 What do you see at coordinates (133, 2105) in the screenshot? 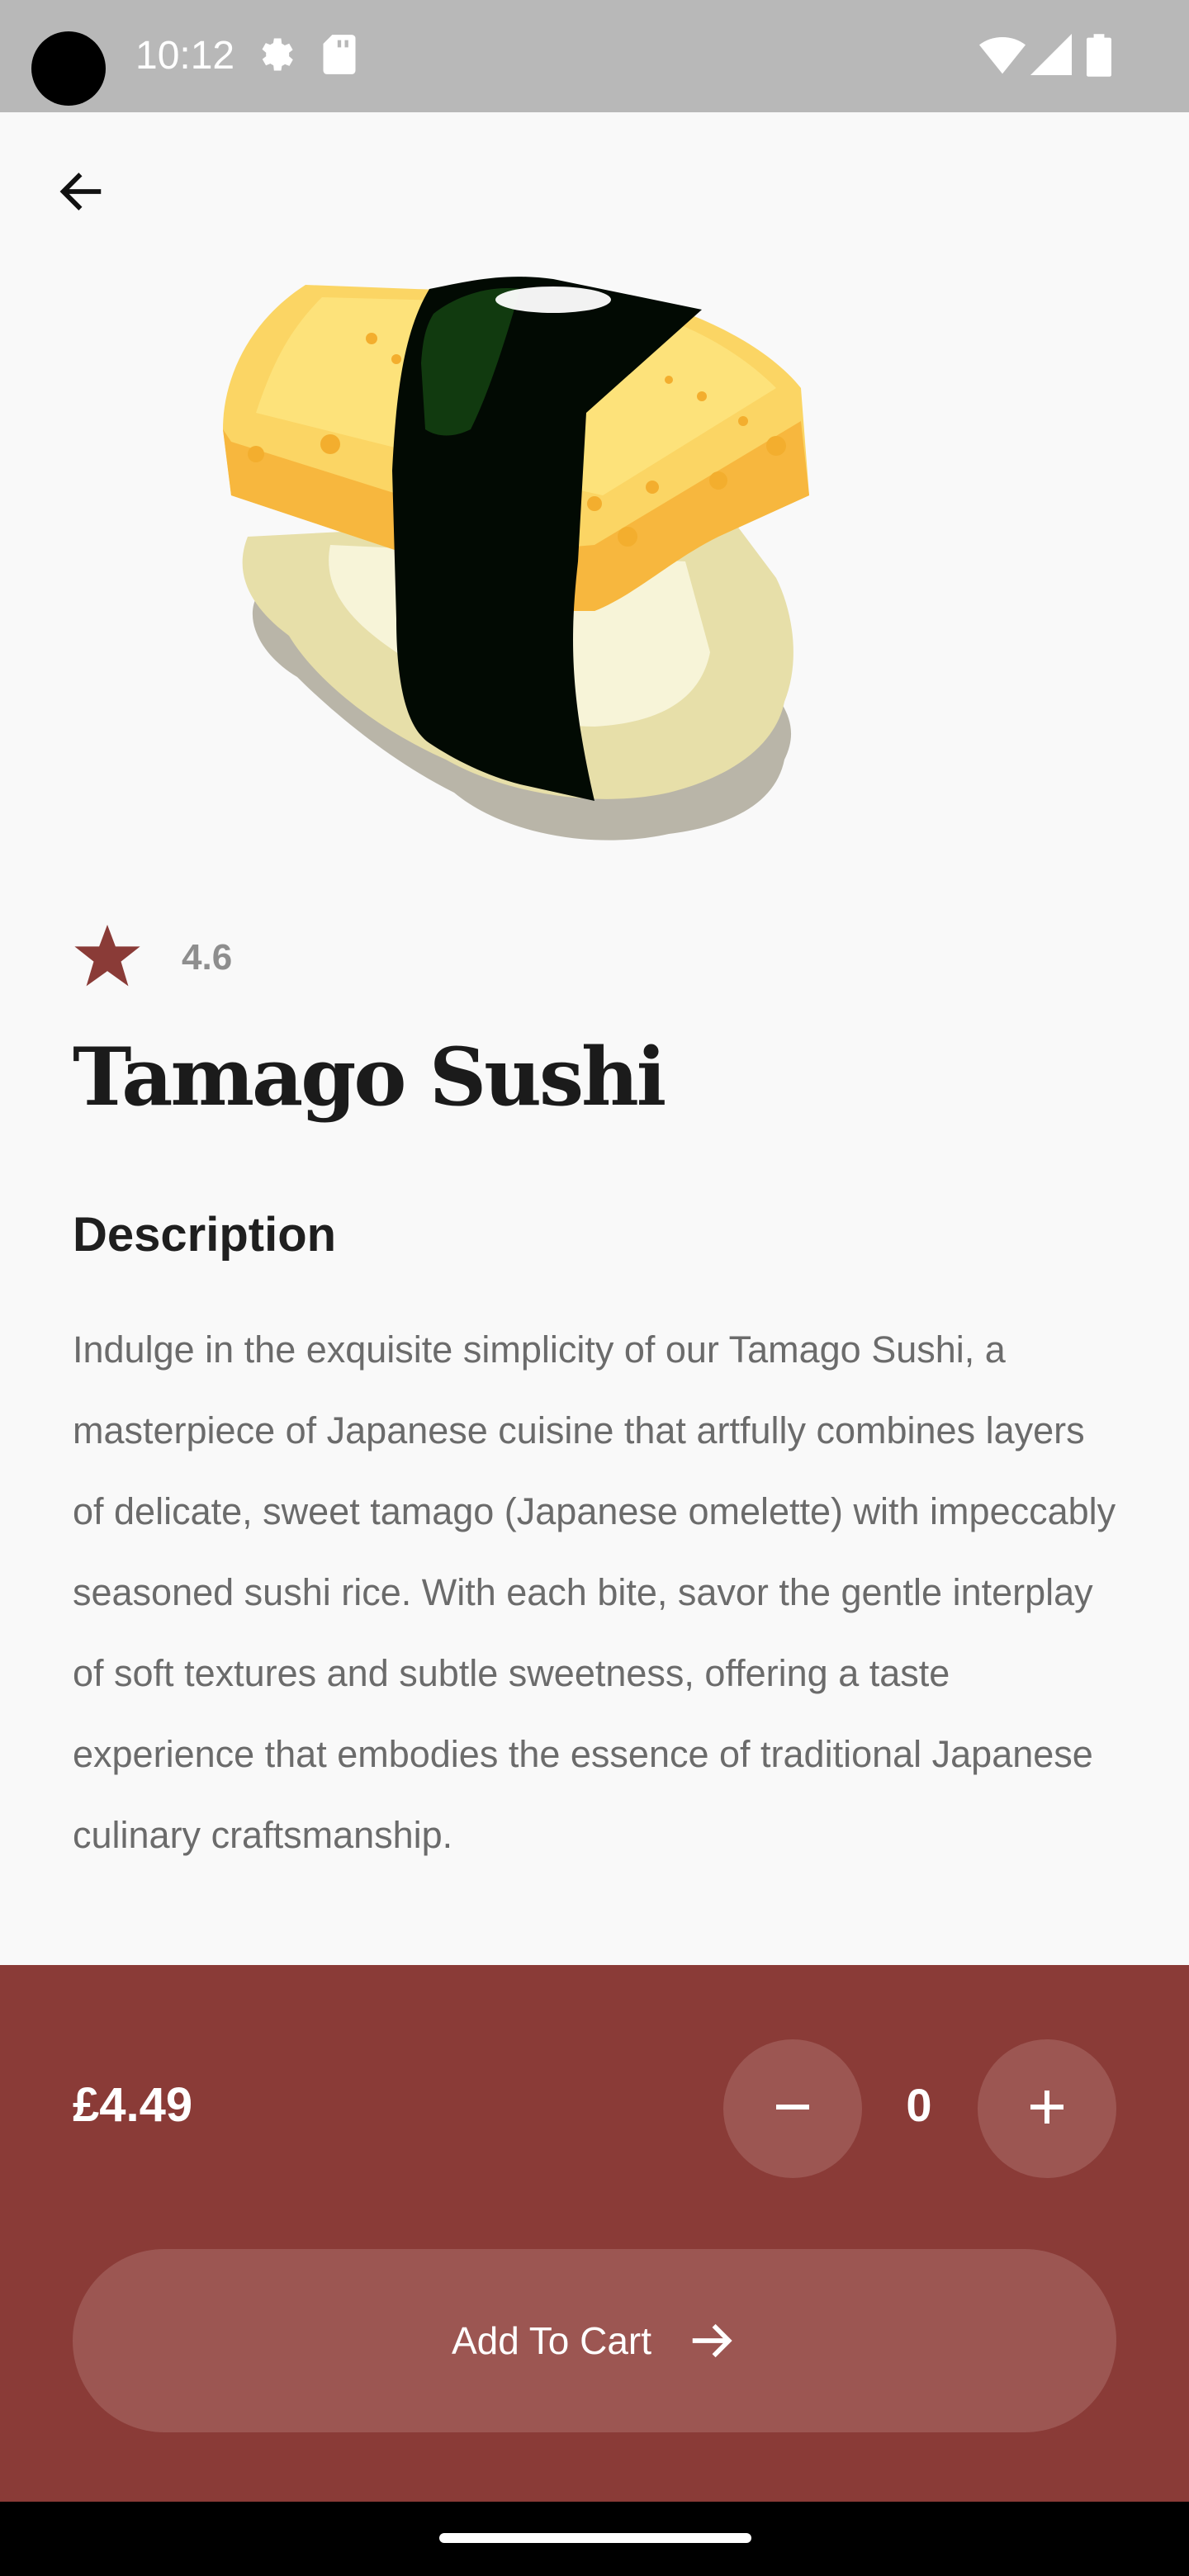
I see `price-label: £4.49` at bounding box center [133, 2105].